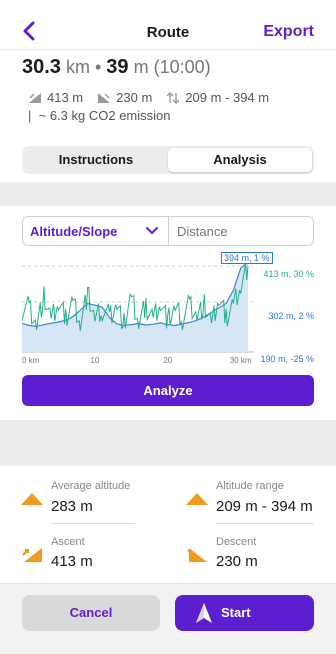  What do you see at coordinates (65, 97) in the screenshot?
I see `ascent-stat: 413 m` at bounding box center [65, 97].